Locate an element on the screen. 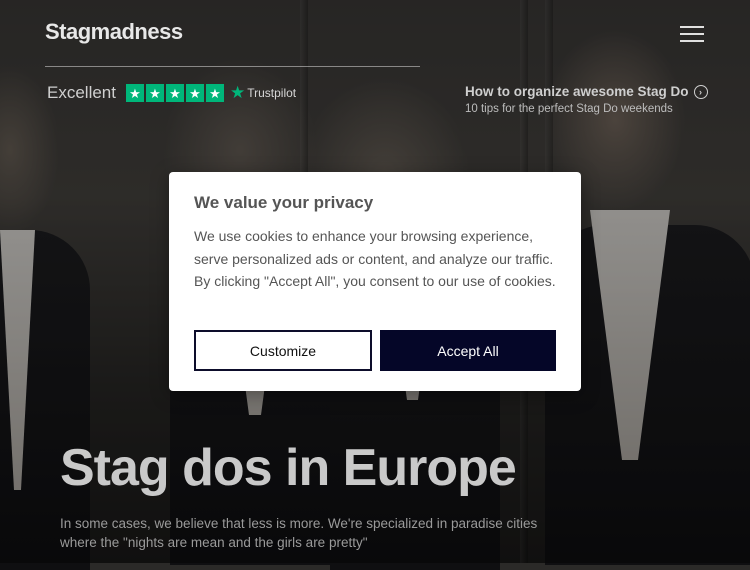  chevron-right-circle-icon: › is located at coordinates (700, 91).